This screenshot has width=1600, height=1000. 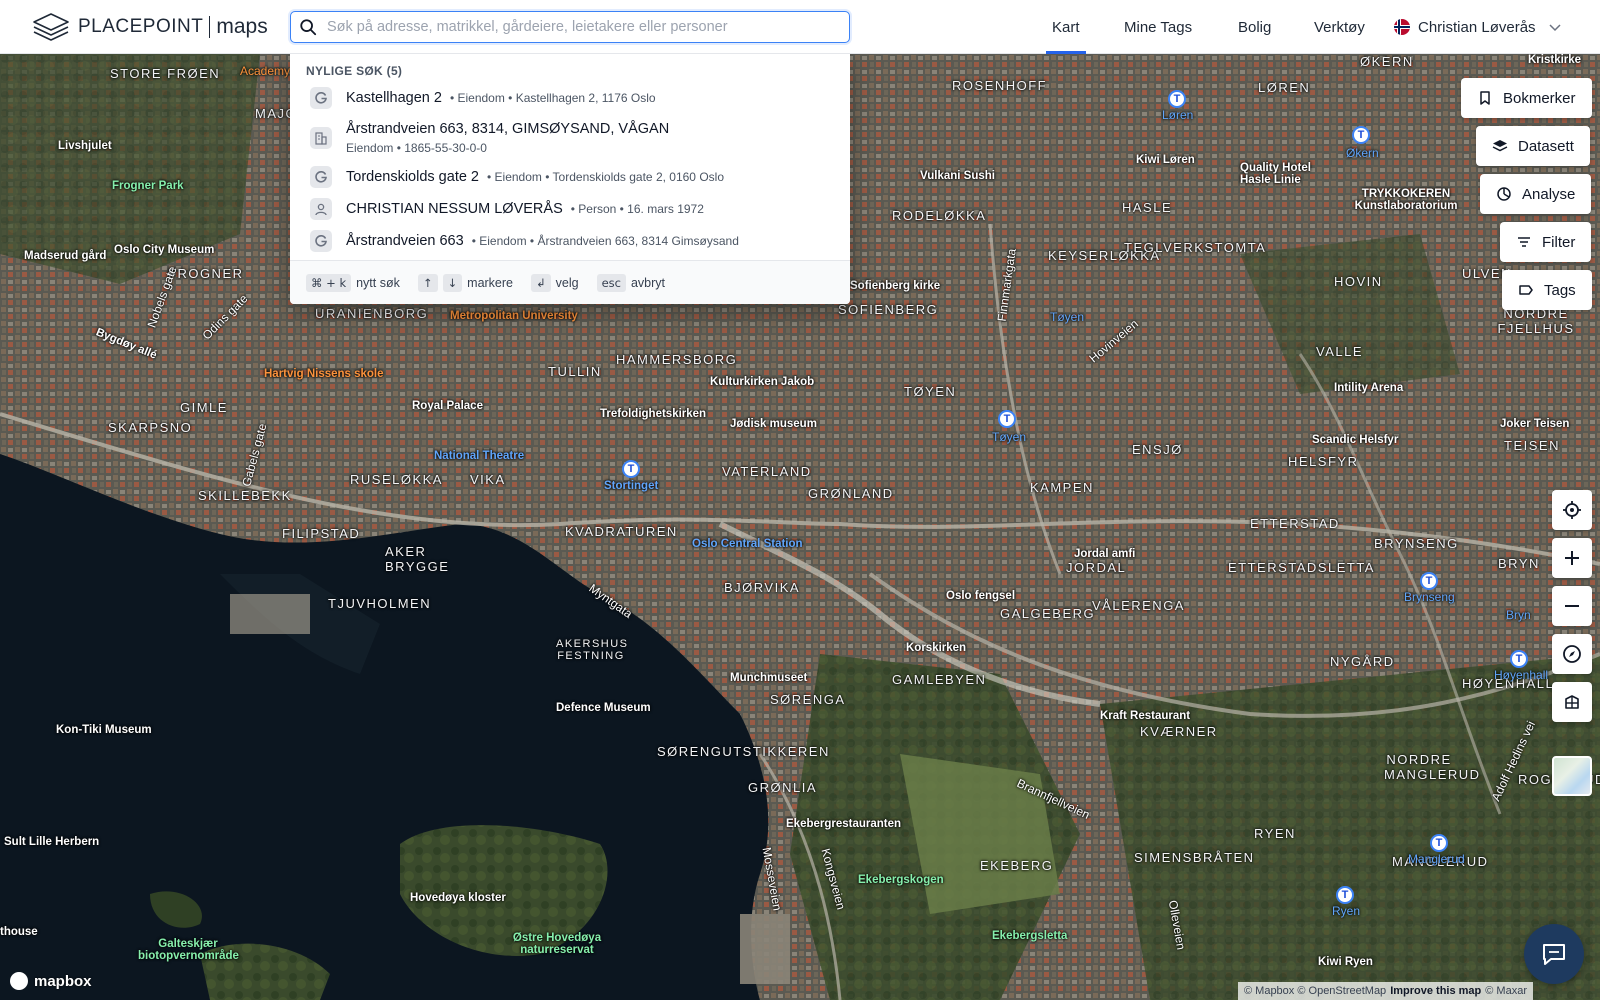 I want to click on poi-label: Østre Hovedøya naturreservat, so click(x=557, y=944).